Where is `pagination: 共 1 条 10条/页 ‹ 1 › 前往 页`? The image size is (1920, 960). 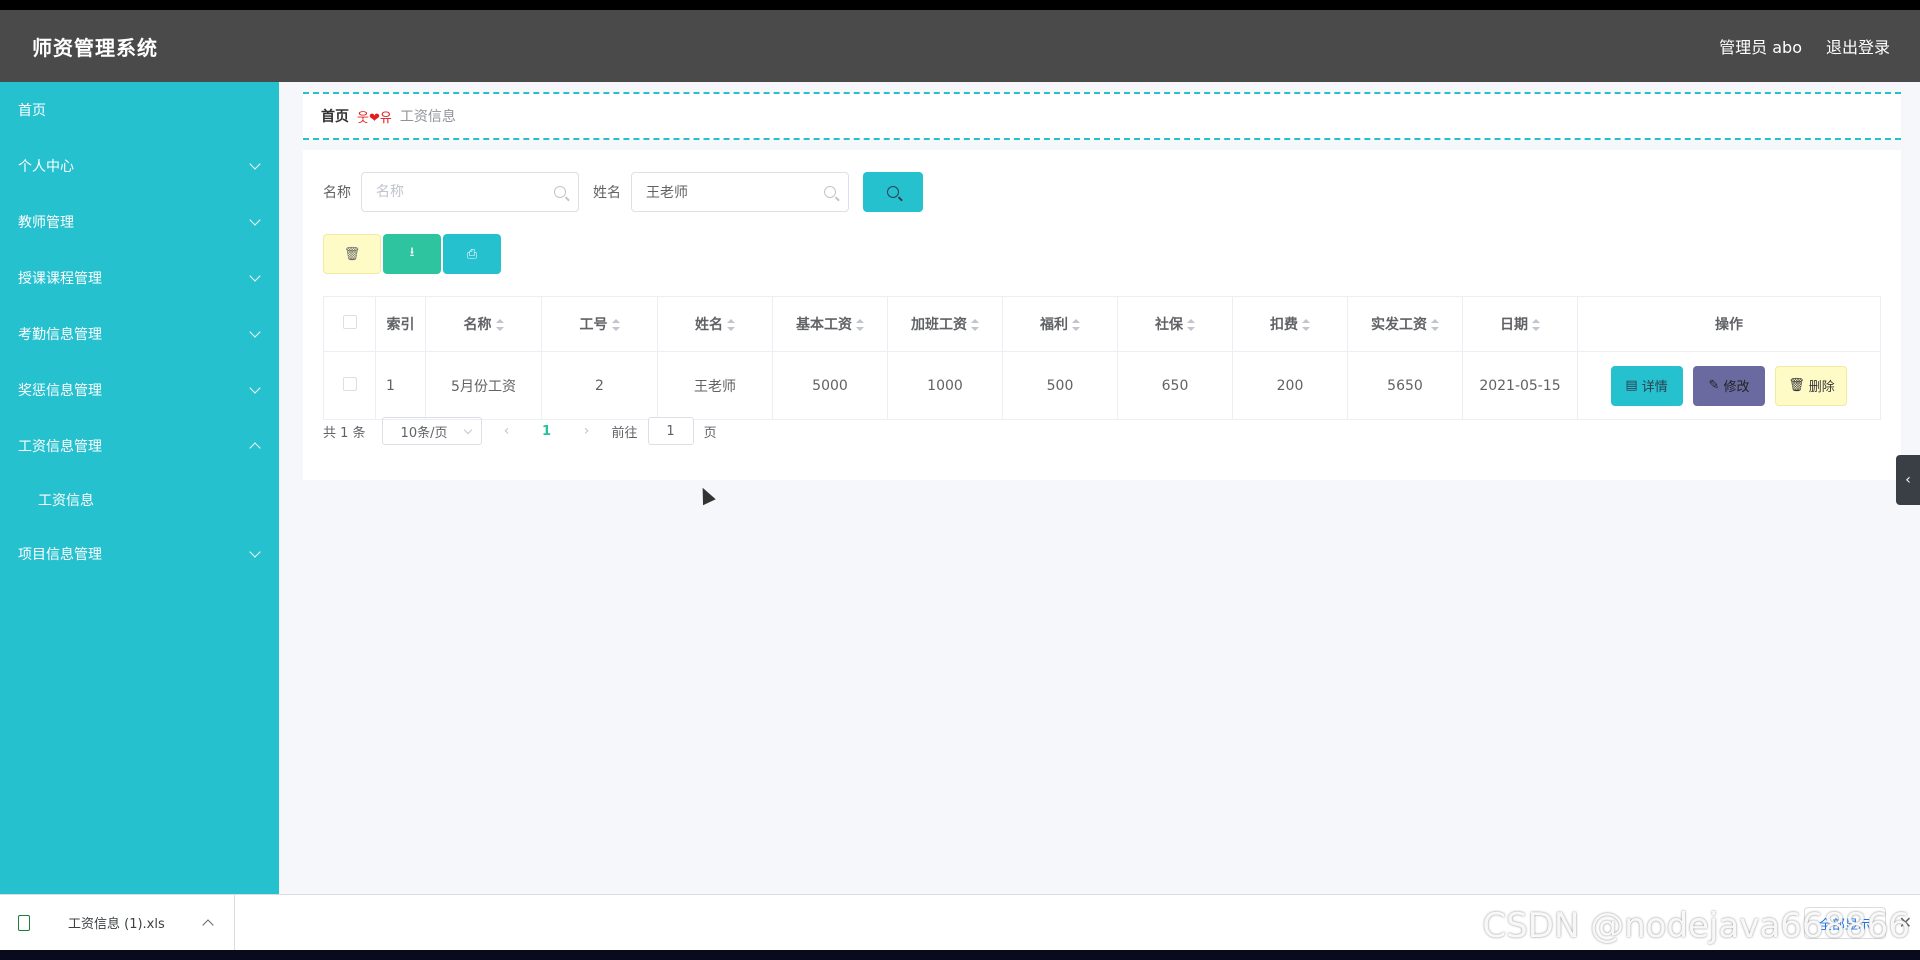
pagination: 共 1 条 10条/页 ‹ 1 › 前往 页 is located at coordinates (520, 431).